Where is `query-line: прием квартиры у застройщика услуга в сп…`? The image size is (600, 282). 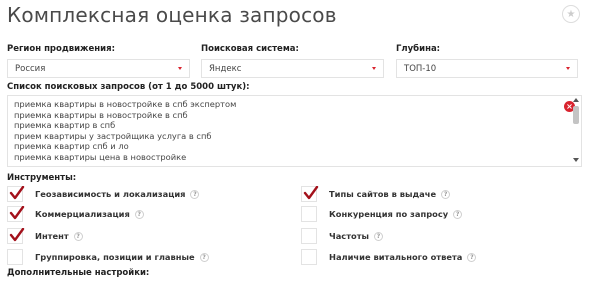 query-line: прием квартиры у застройщика услуга в сп… is located at coordinates (113, 135).